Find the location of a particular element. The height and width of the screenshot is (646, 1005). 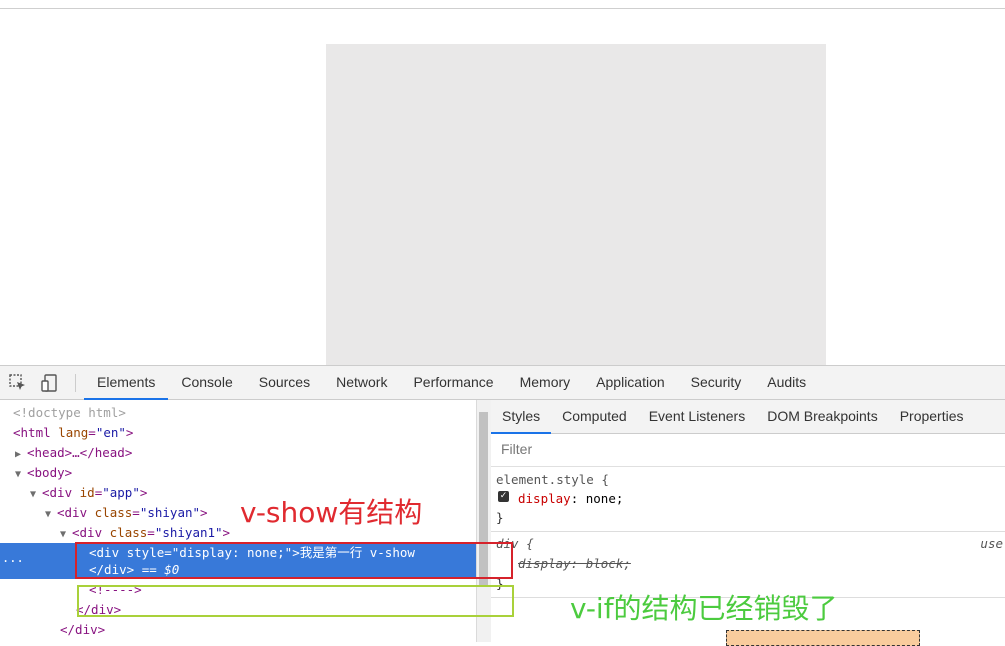

tab-performance: Performance is located at coordinates (453, 382).